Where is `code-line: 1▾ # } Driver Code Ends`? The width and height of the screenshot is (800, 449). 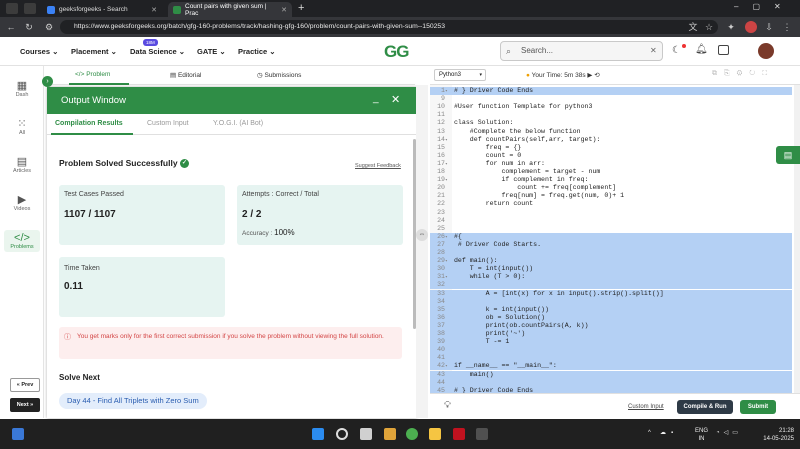 code-line: 1▾ # } Driver Code Ends is located at coordinates (611, 91).